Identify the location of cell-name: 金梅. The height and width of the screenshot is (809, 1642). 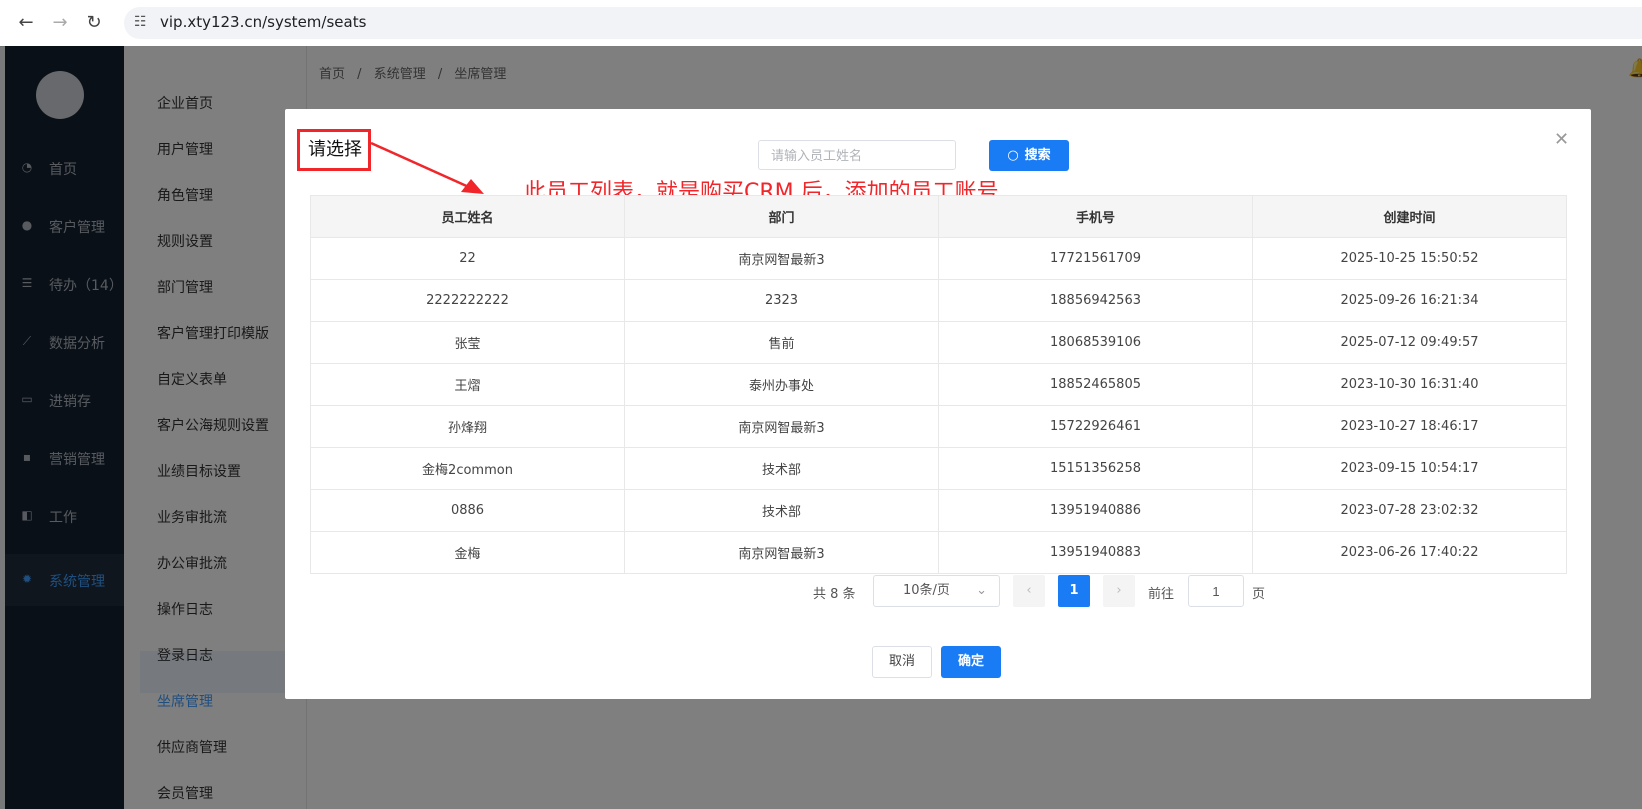
(467, 552).